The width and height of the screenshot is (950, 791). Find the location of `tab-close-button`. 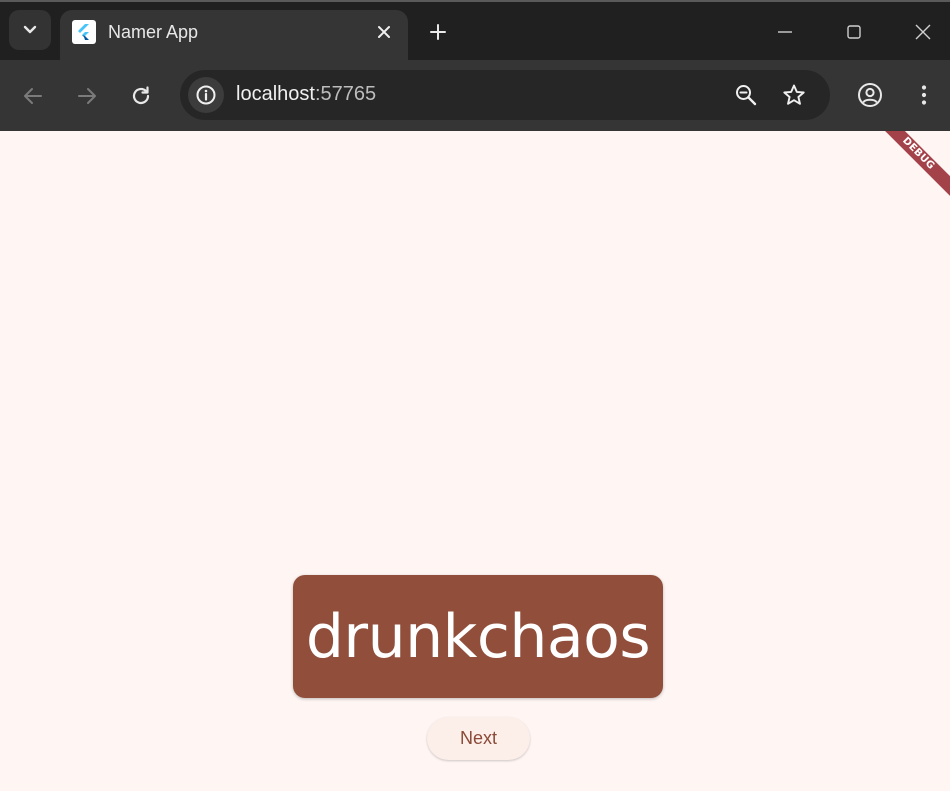

tab-close-button is located at coordinates (384, 32).